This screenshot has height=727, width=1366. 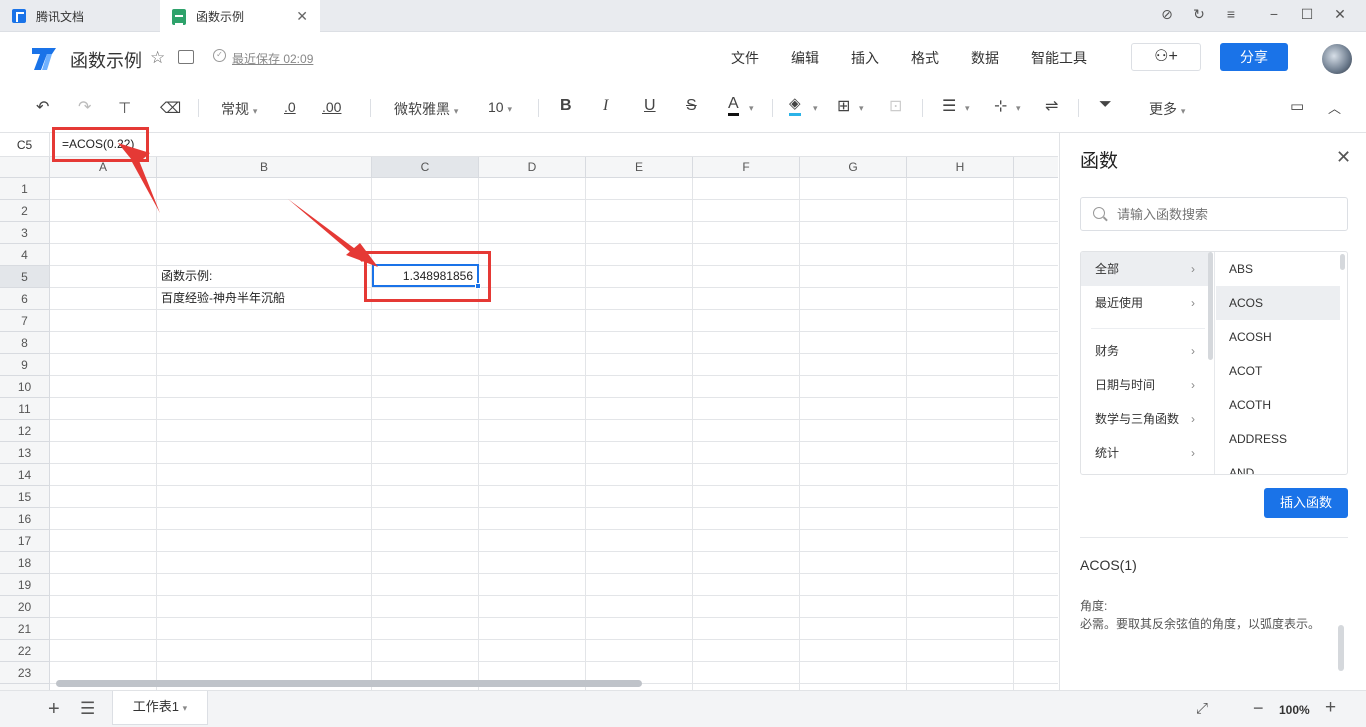 What do you see at coordinates (1341, 648) in the screenshot?
I see `panel-scrollbar` at bounding box center [1341, 648].